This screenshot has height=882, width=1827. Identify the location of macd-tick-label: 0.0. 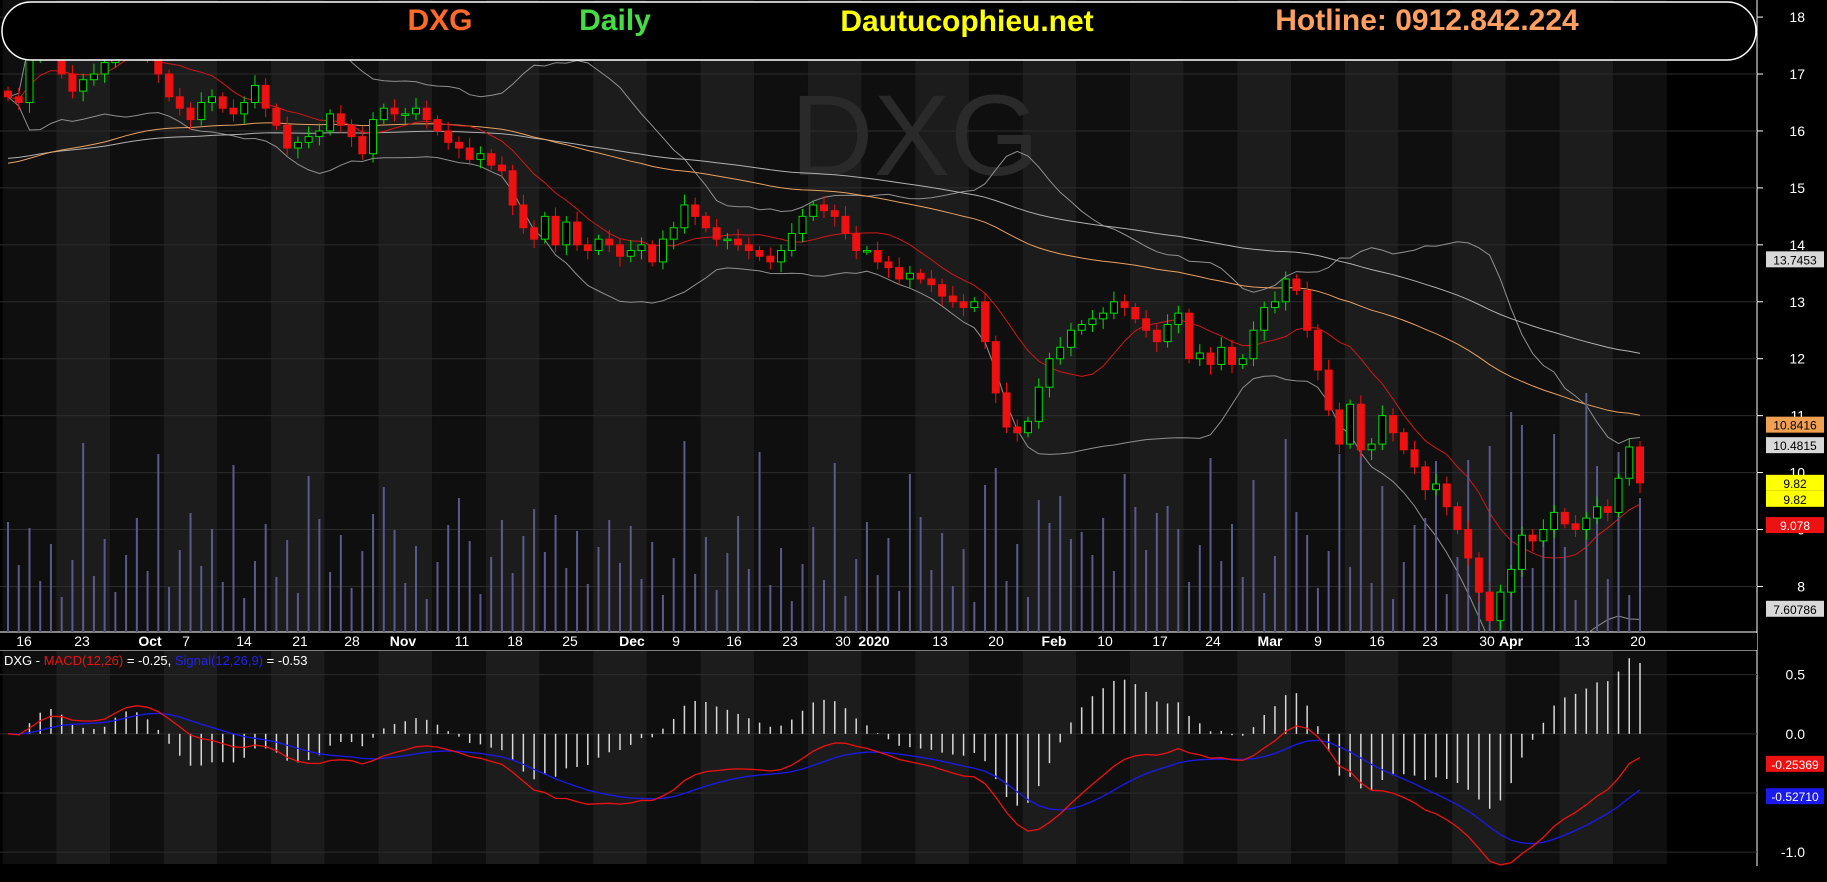
(1796, 734).